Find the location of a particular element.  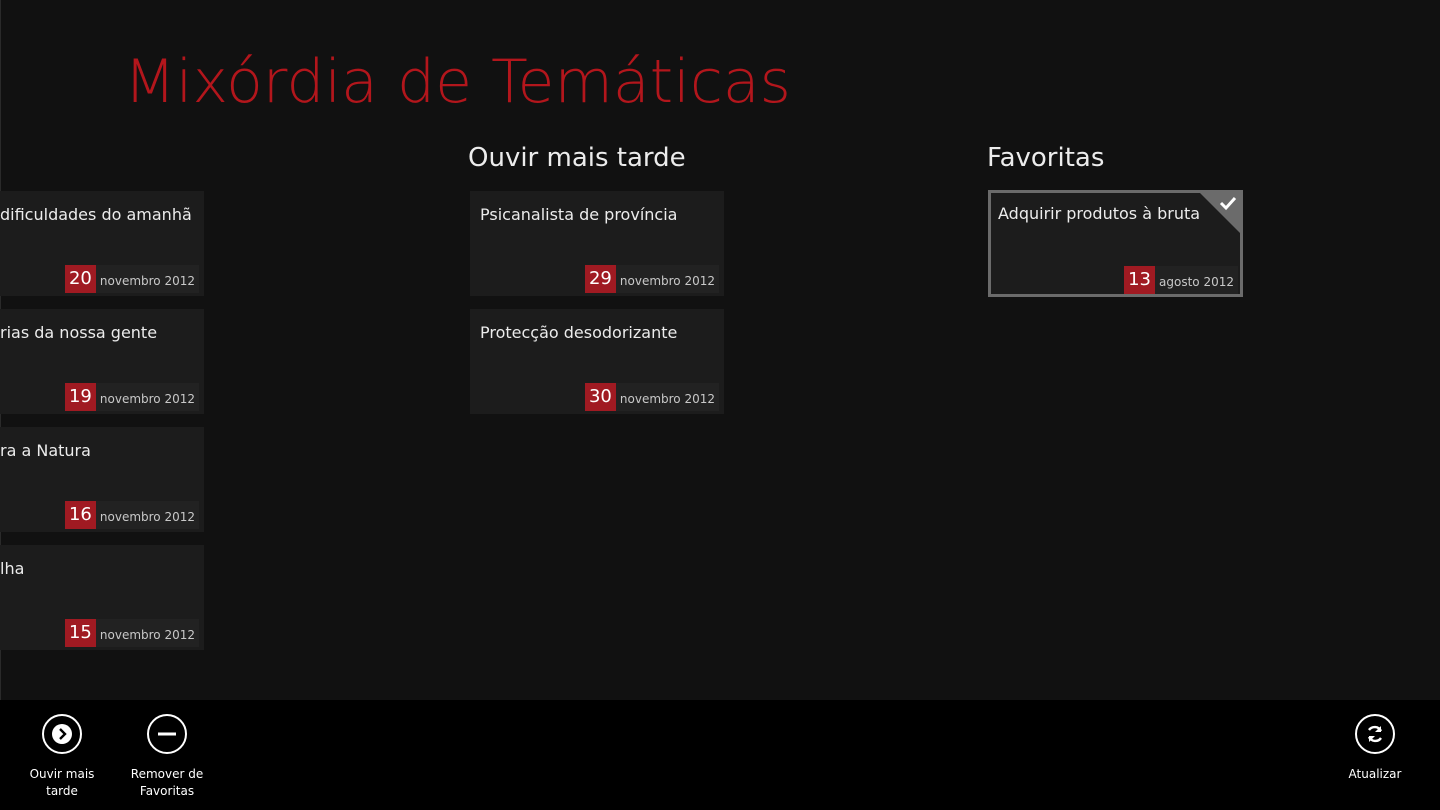

minus-circle-icon is located at coordinates (167, 734).